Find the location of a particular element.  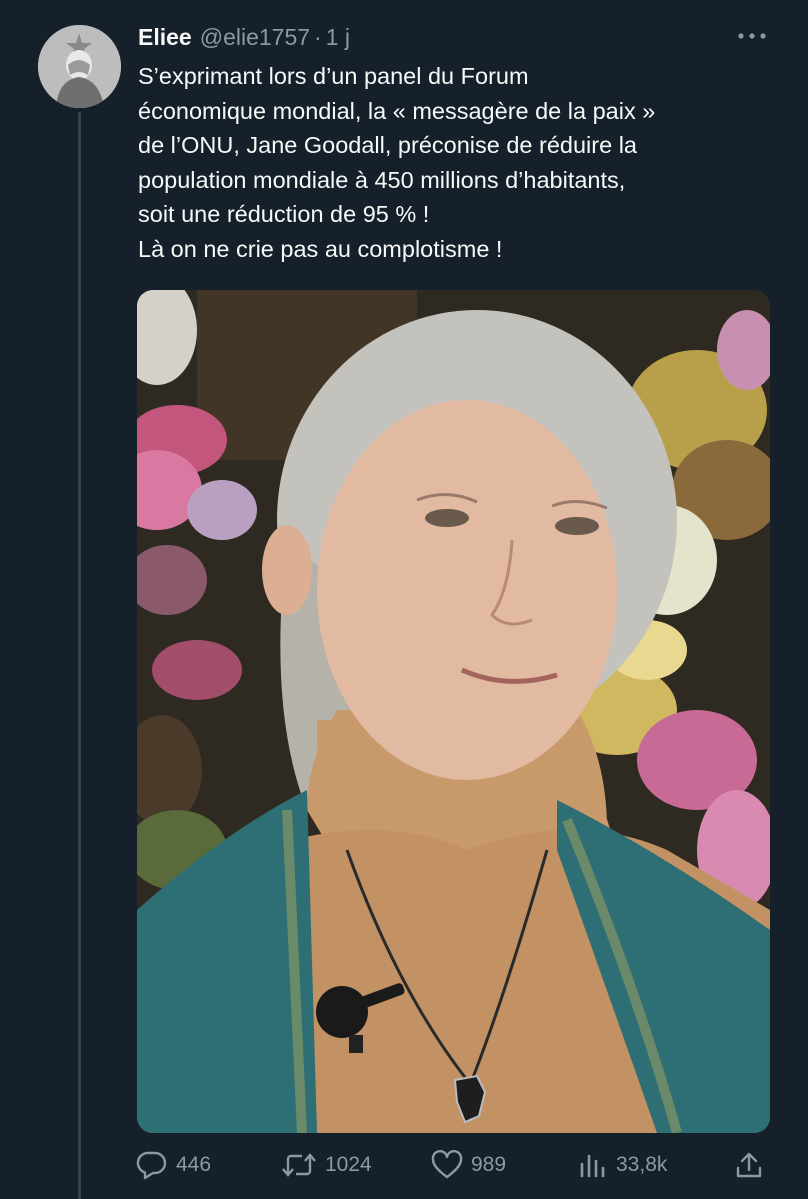

tweet-actions-bar: 446 1024 989 33,8k is located at coordinates (456, 1165).